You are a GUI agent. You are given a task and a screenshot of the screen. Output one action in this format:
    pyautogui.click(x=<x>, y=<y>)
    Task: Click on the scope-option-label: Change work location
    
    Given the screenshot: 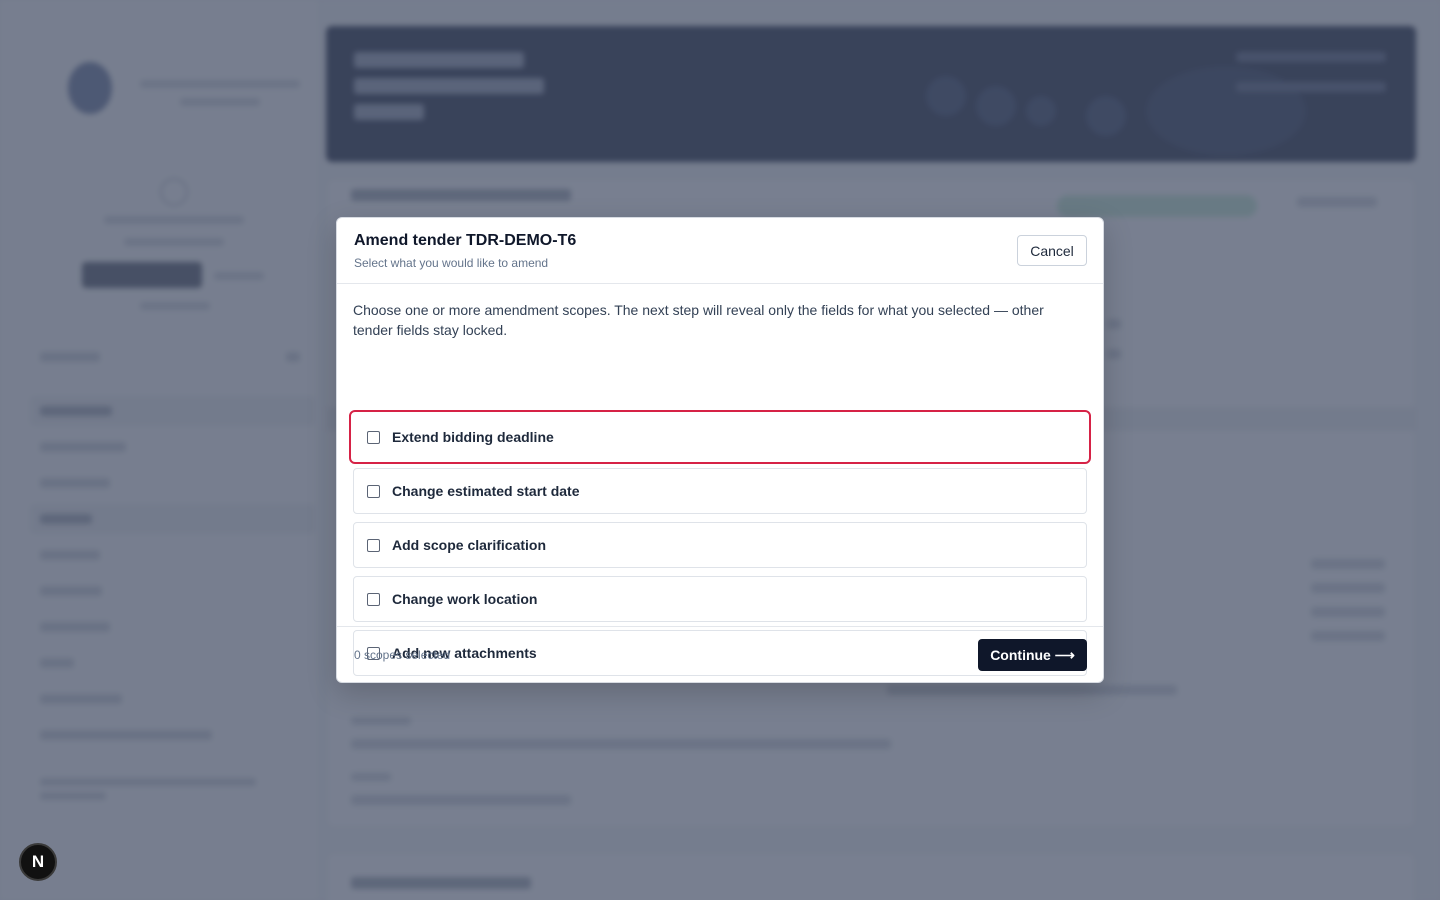 What is the action you would take?
    pyautogui.click(x=465, y=599)
    